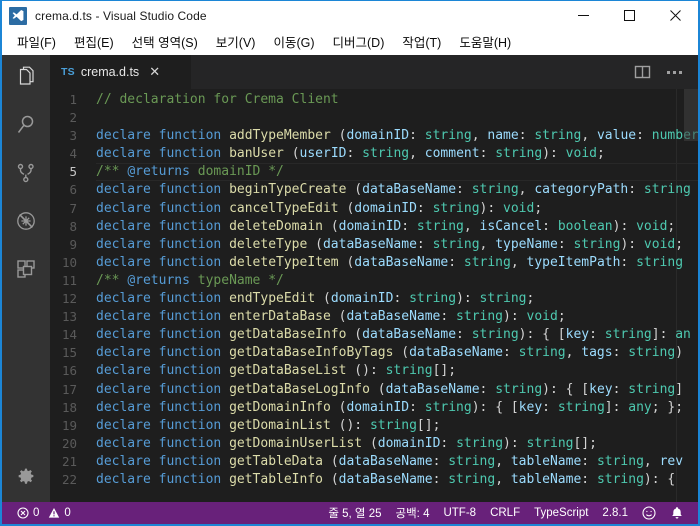 The image size is (700, 526). Describe the element at coordinates (629, 15) in the screenshot. I see `maximize-button` at that location.